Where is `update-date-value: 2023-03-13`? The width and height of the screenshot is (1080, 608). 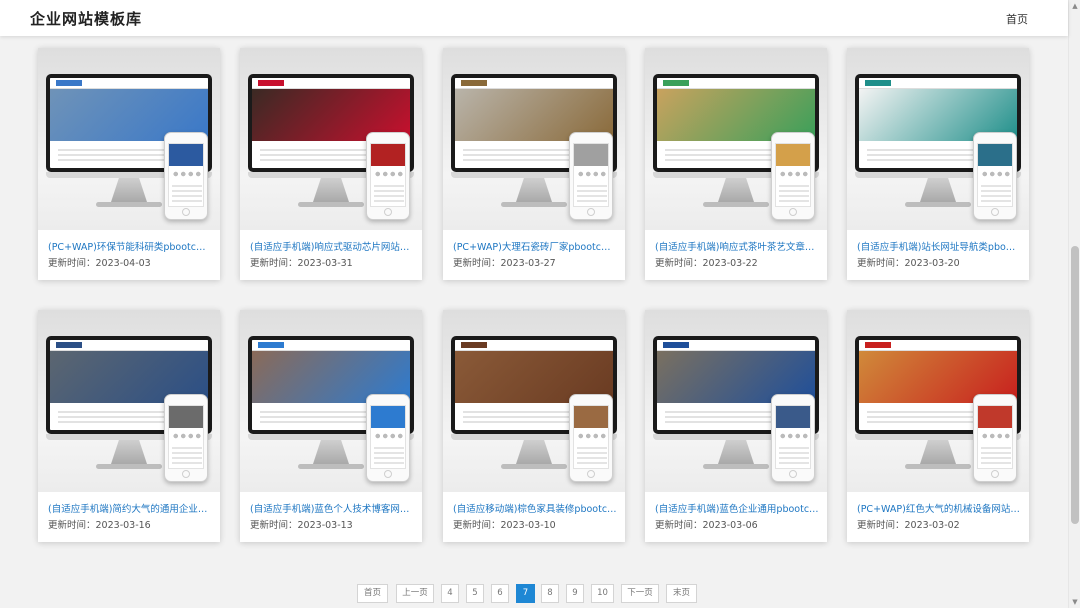 update-date-value: 2023-03-13 is located at coordinates (325, 525).